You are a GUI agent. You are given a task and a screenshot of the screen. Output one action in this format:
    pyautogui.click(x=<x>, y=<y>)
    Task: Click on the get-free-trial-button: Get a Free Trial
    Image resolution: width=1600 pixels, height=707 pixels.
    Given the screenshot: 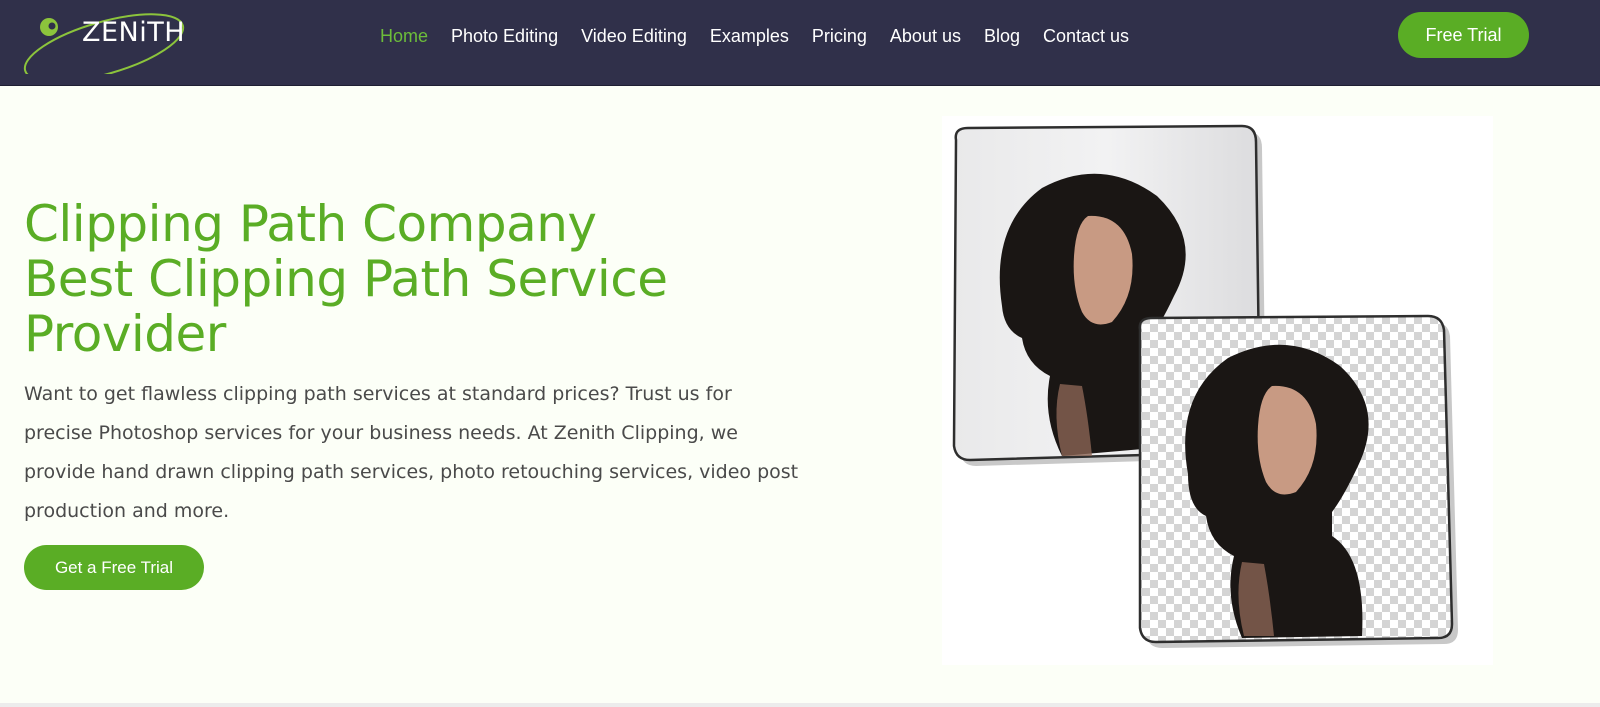 What is the action you would take?
    pyautogui.click(x=114, y=567)
    